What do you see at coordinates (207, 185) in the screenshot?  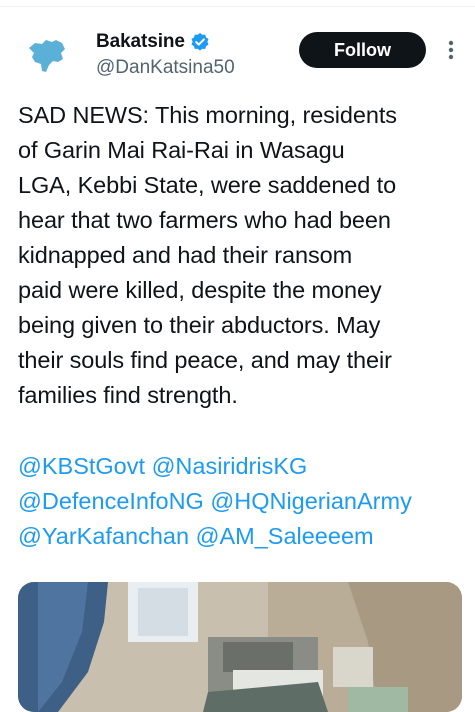 I see `tweet-line: LGA, Kebbi State, were saddened to` at bounding box center [207, 185].